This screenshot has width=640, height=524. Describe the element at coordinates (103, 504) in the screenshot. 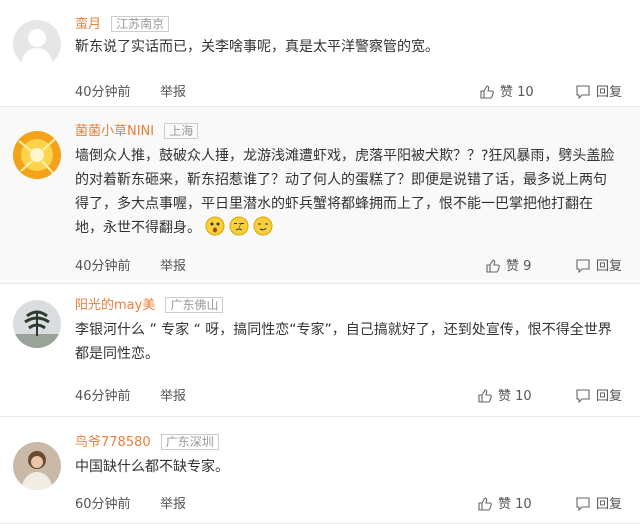

I see `timestamp: 60分钟前` at that location.